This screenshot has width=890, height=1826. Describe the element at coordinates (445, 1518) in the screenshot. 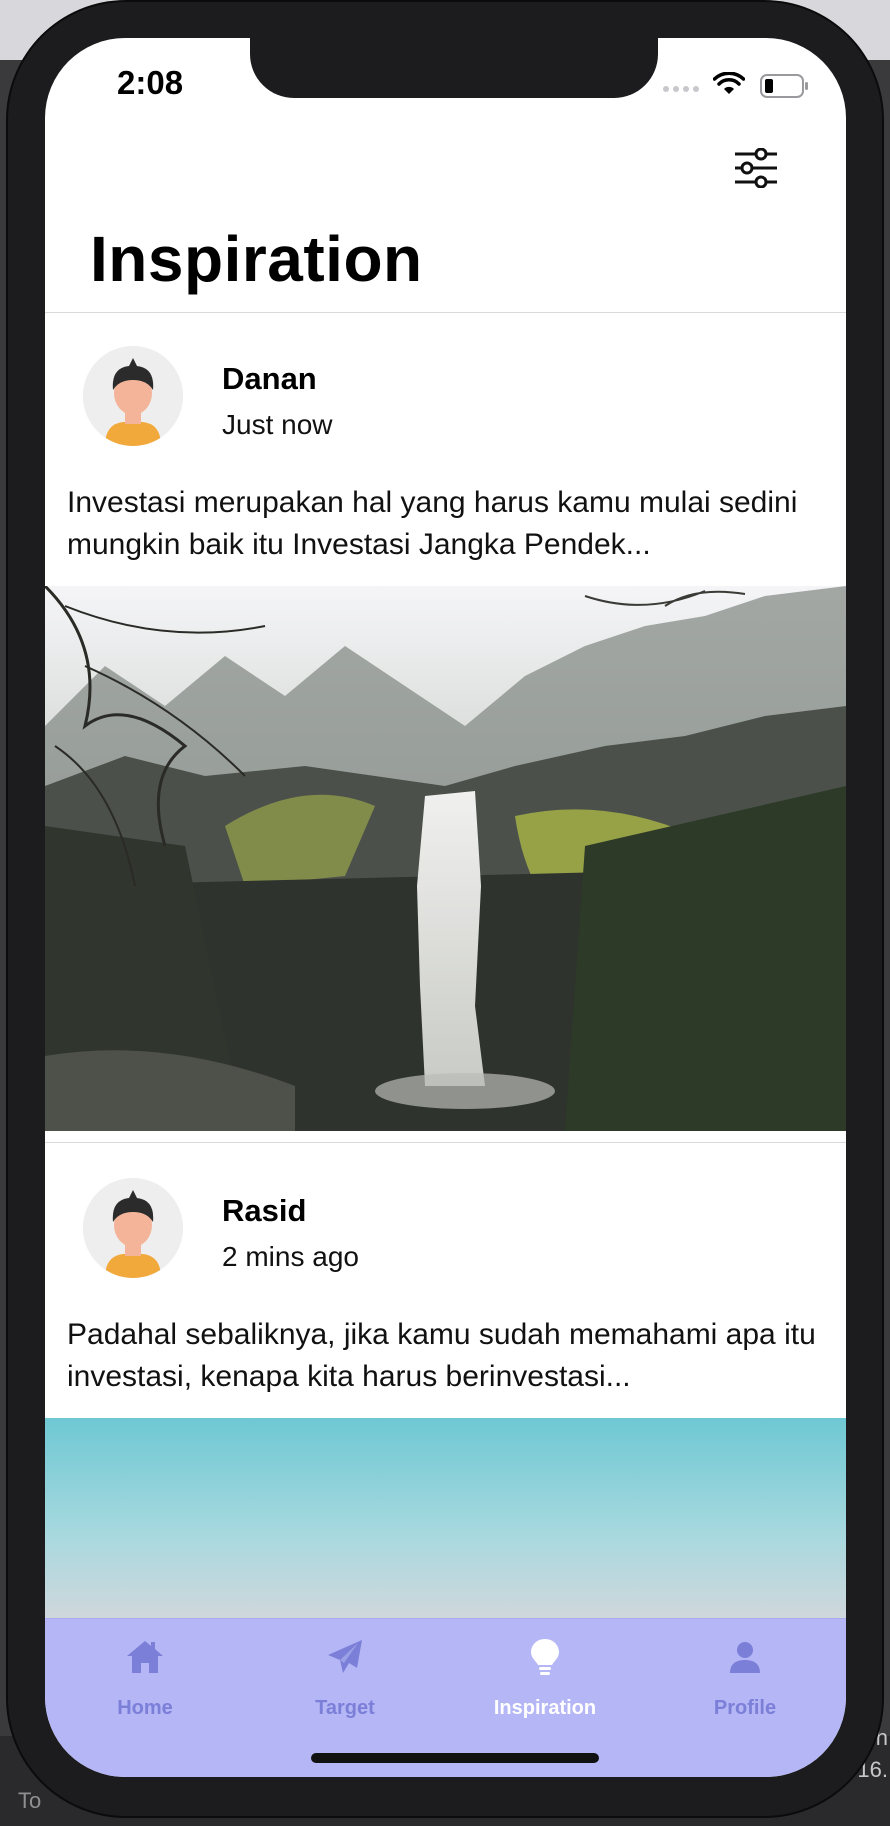

I see `post-photo-sky` at that location.